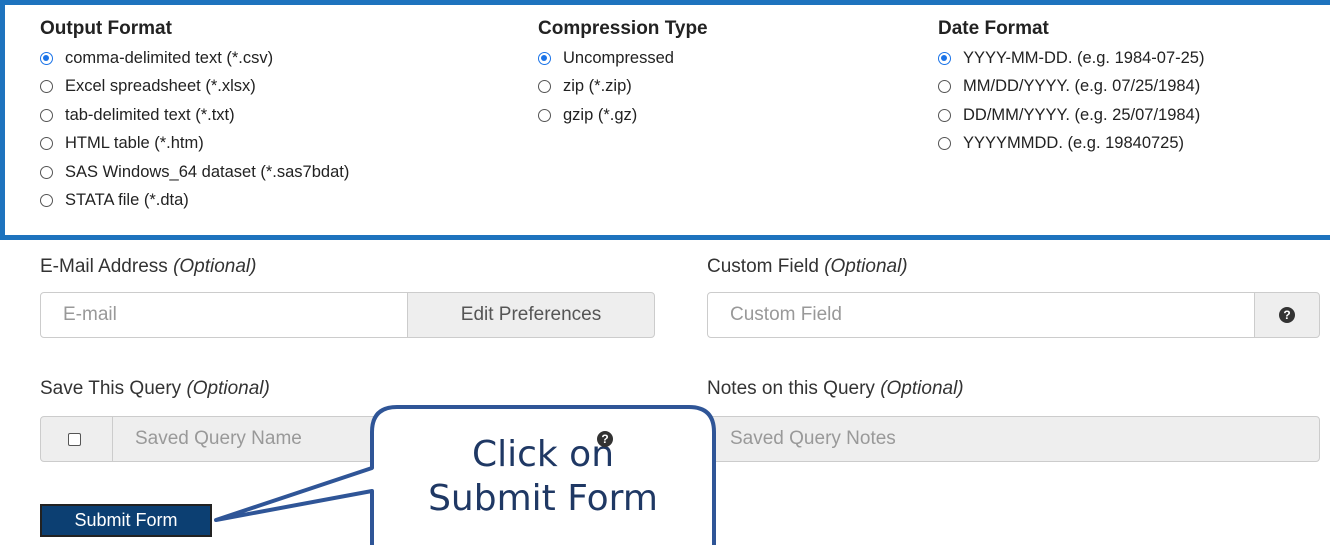  What do you see at coordinates (543, 476) in the screenshot?
I see `callout-text: Click on Submit Form` at bounding box center [543, 476].